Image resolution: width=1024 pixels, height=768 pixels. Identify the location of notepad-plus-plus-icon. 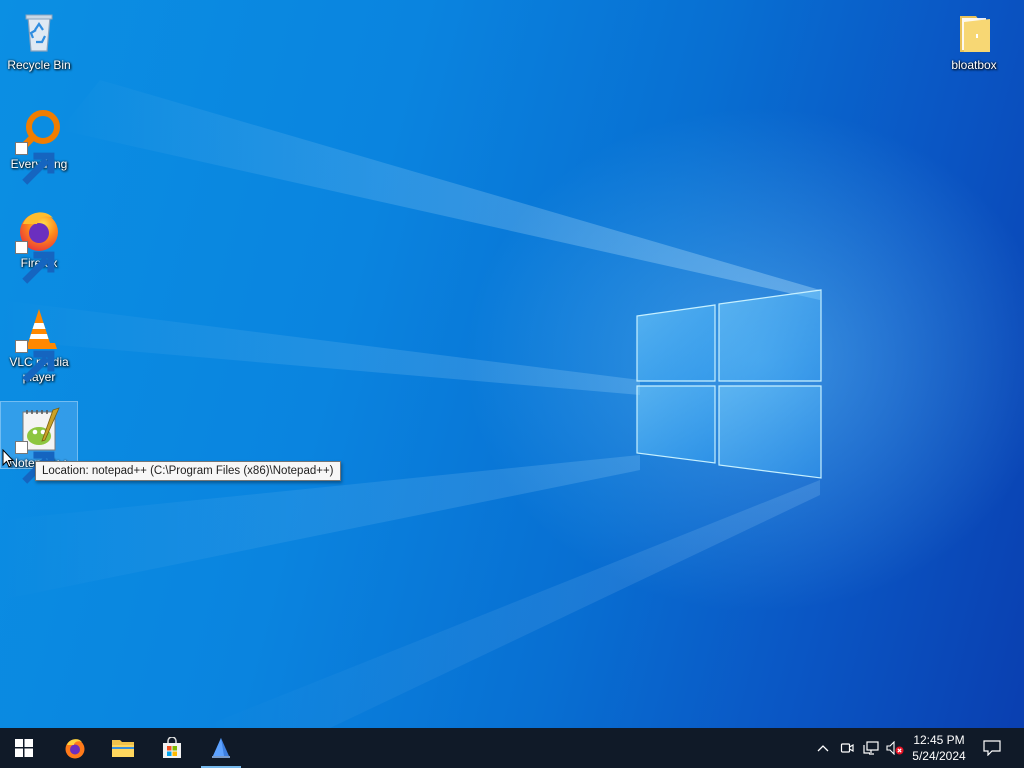
(39, 445).